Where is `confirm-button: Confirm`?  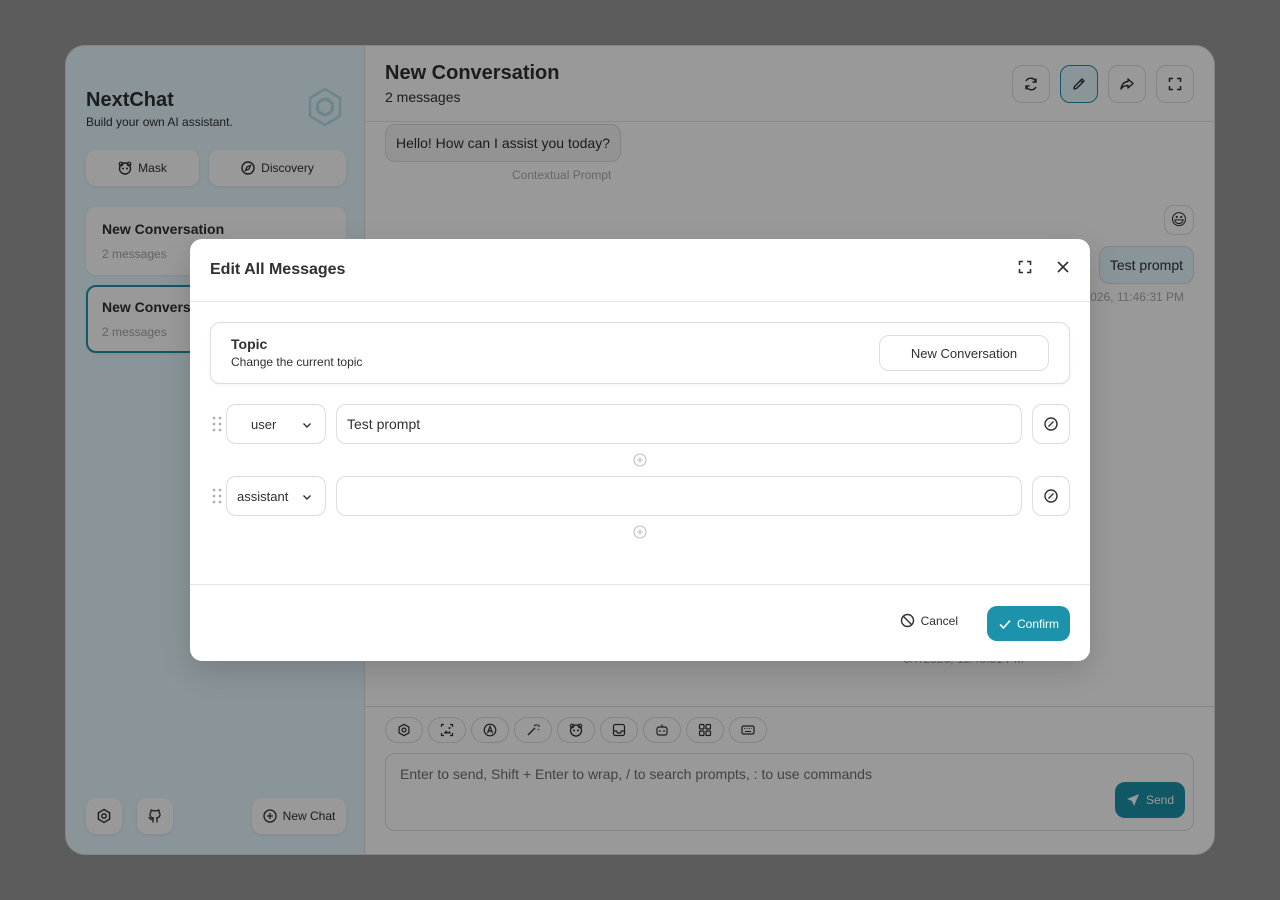
confirm-button: Confirm is located at coordinates (1028, 623).